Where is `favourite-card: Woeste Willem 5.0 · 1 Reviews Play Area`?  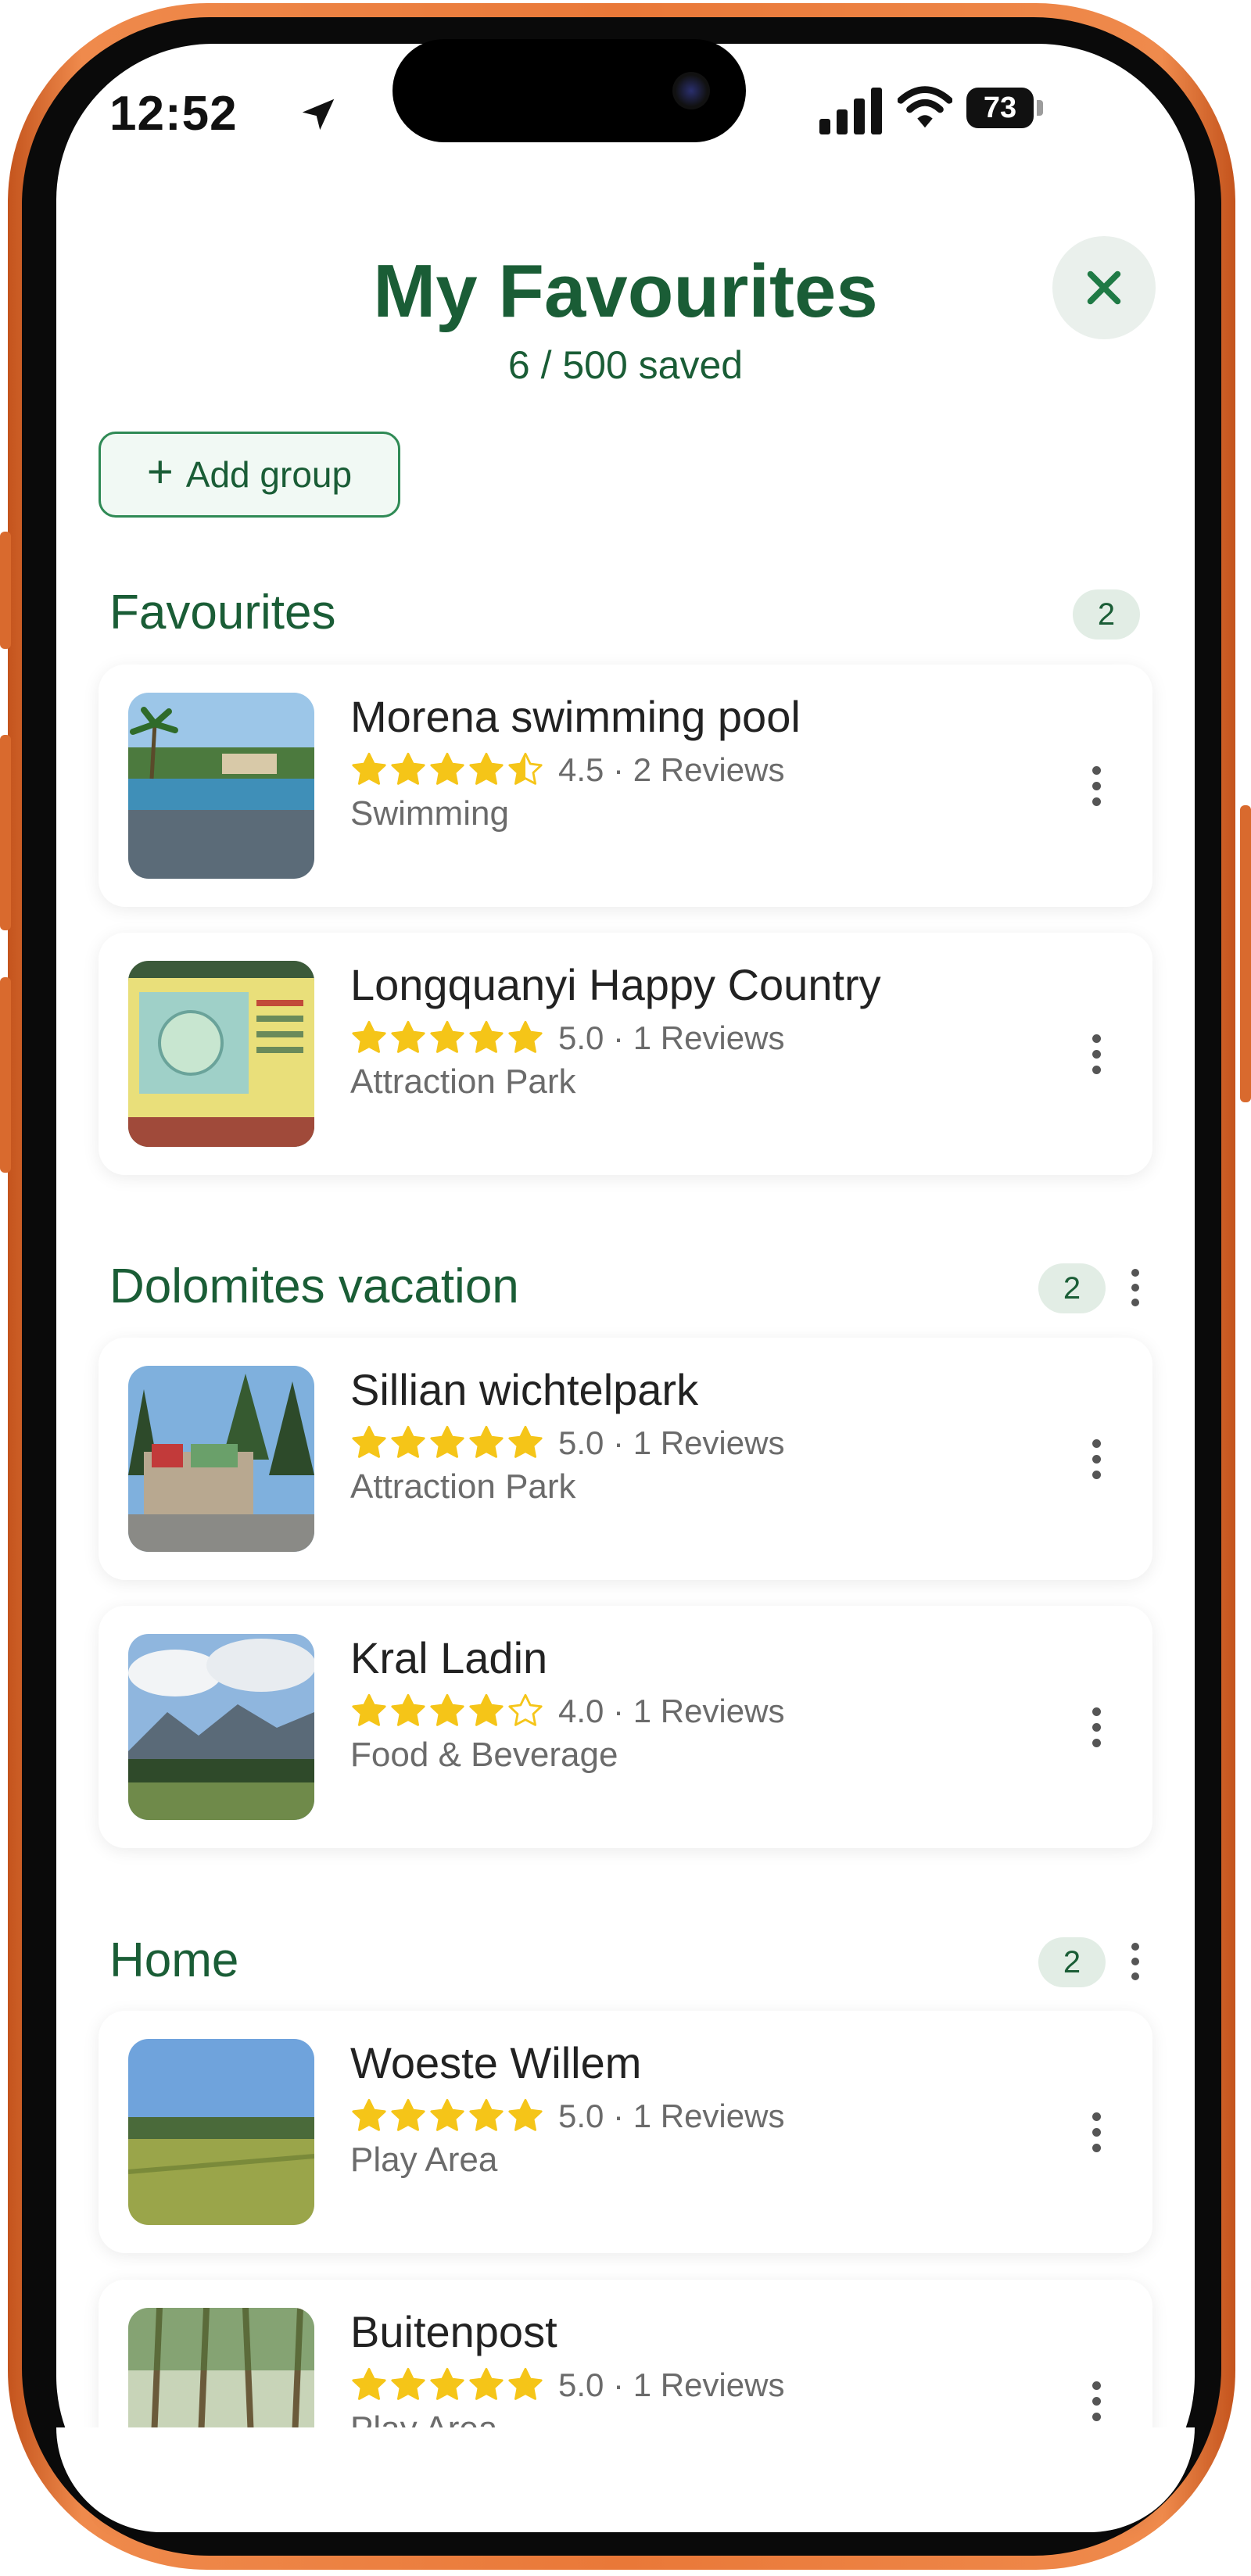 favourite-card: Woeste Willem 5.0 · 1 Reviews Play Area is located at coordinates (625, 2132).